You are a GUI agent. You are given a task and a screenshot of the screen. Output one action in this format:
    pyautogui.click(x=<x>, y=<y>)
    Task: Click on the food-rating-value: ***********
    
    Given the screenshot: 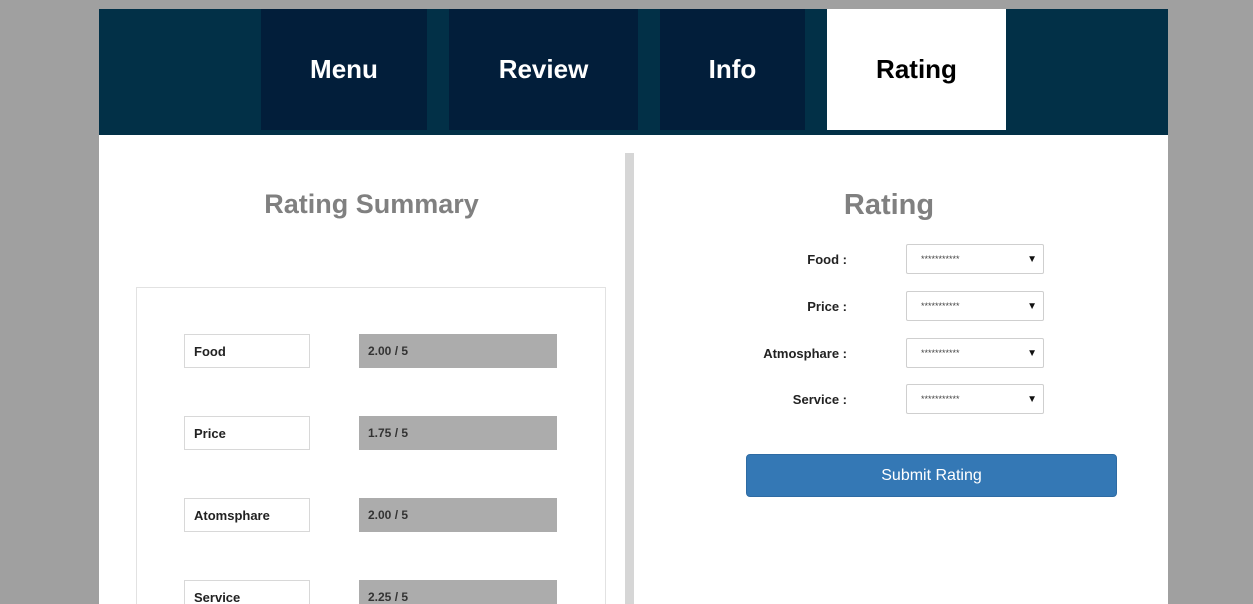 What is the action you would take?
    pyautogui.click(x=940, y=259)
    